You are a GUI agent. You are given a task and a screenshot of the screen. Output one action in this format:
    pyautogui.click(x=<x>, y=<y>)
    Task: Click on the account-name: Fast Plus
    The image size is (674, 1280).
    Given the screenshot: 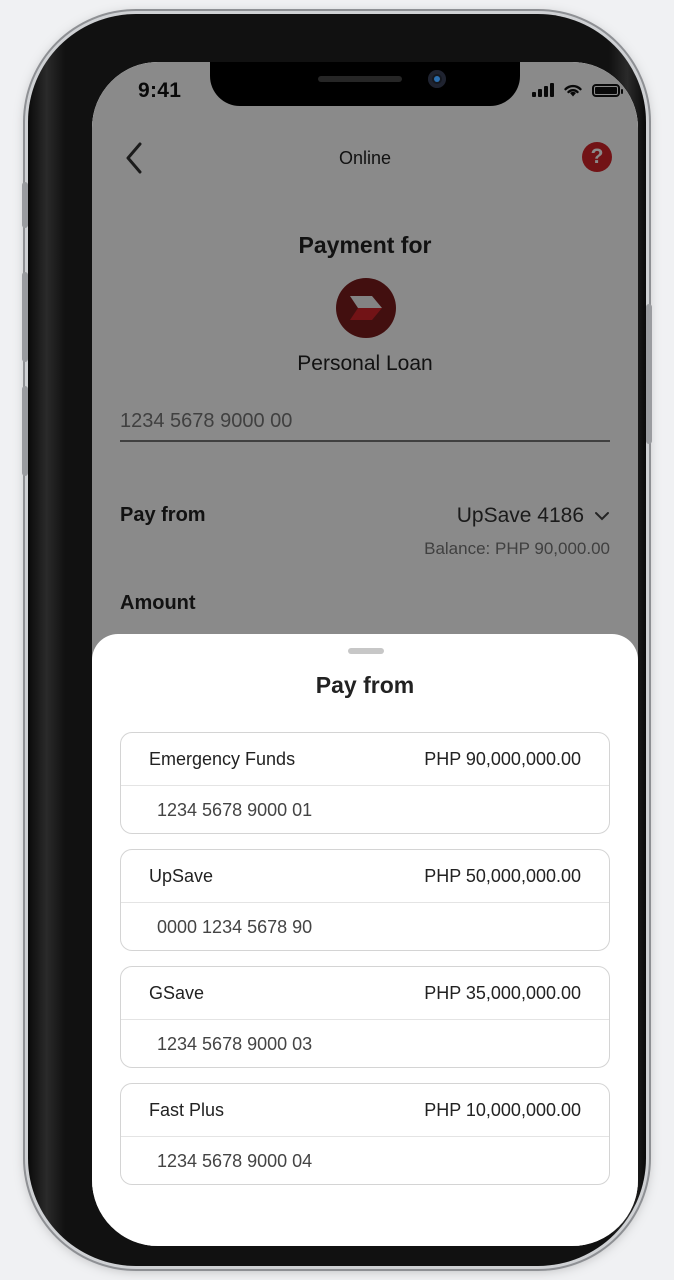 What is the action you would take?
    pyautogui.click(x=187, y=1109)
    